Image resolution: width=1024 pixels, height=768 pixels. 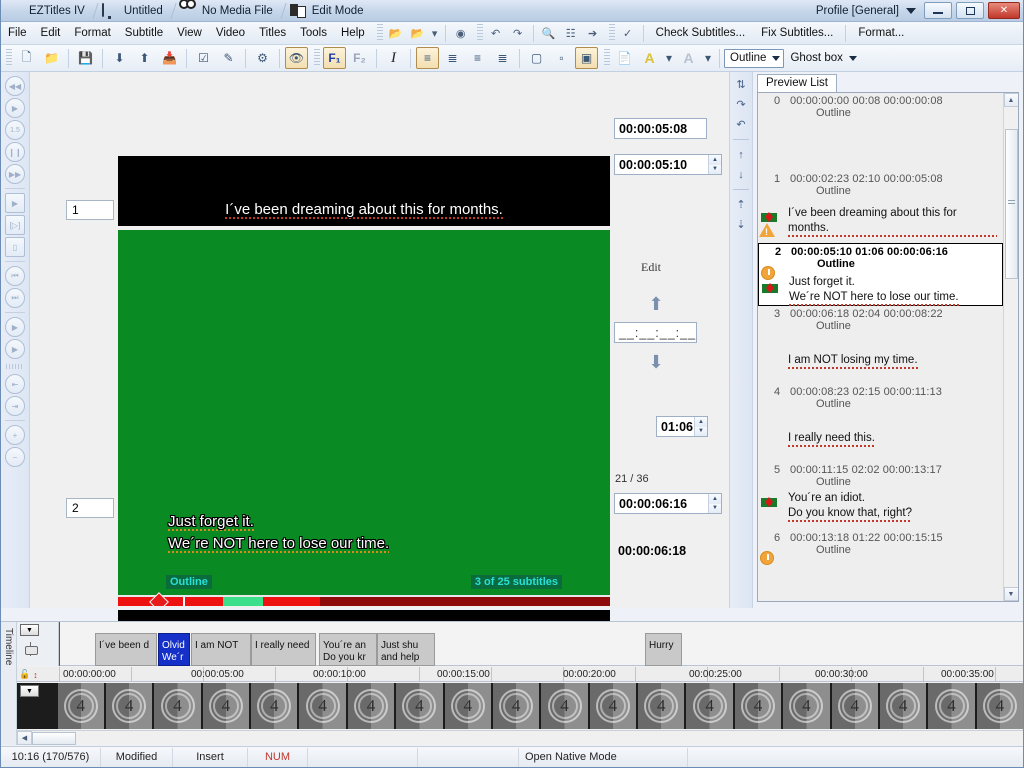 What do you see at coordinates (364, 599) in the screenshot?
I see `reading-rate-meter` at bounding box center [364, 599].